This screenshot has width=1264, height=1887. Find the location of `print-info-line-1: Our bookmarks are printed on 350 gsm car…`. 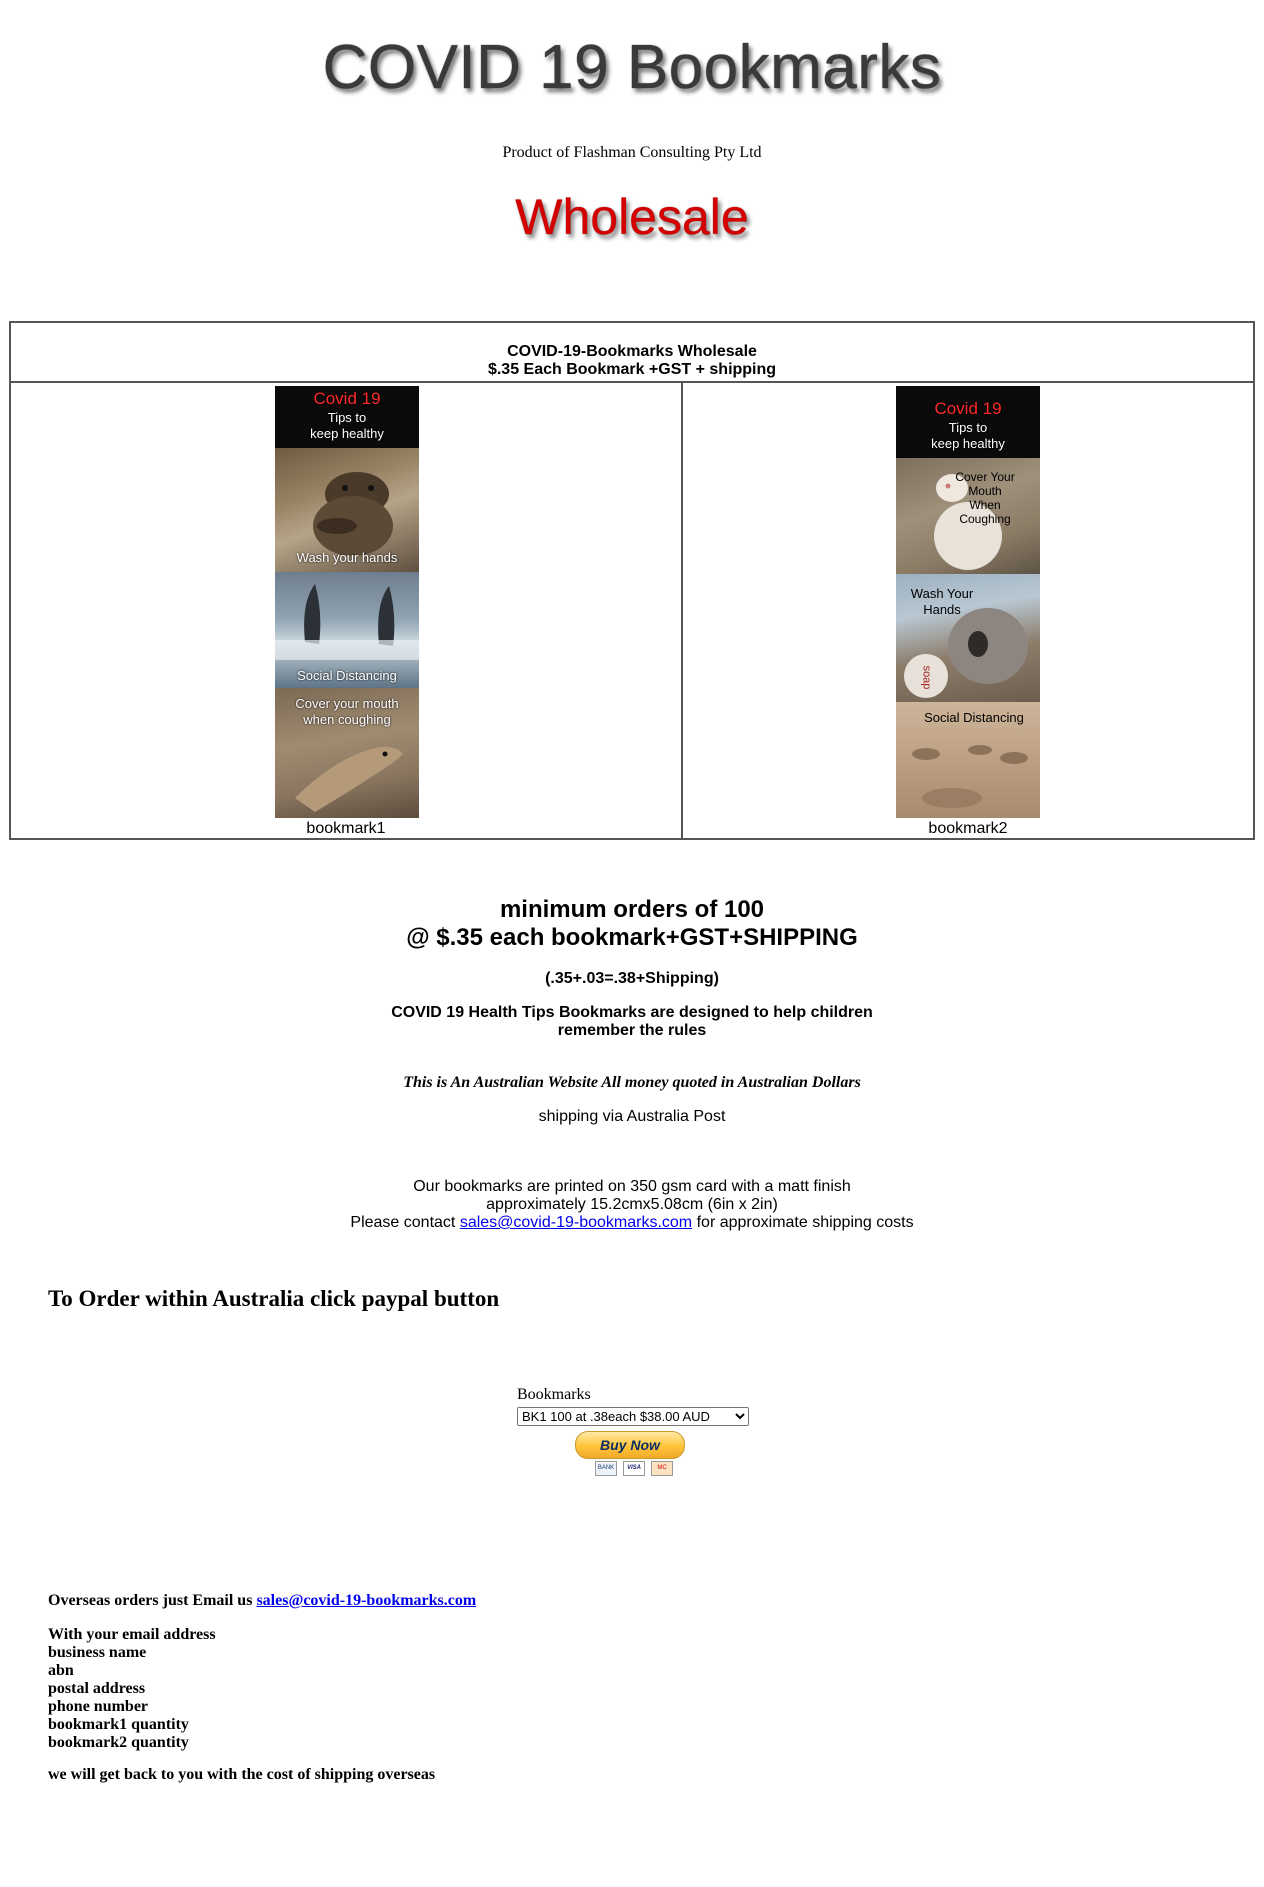

print-info-line-1: Our bookmarks are printed on 350 gsm car… is located at coordinates (632, 1186).